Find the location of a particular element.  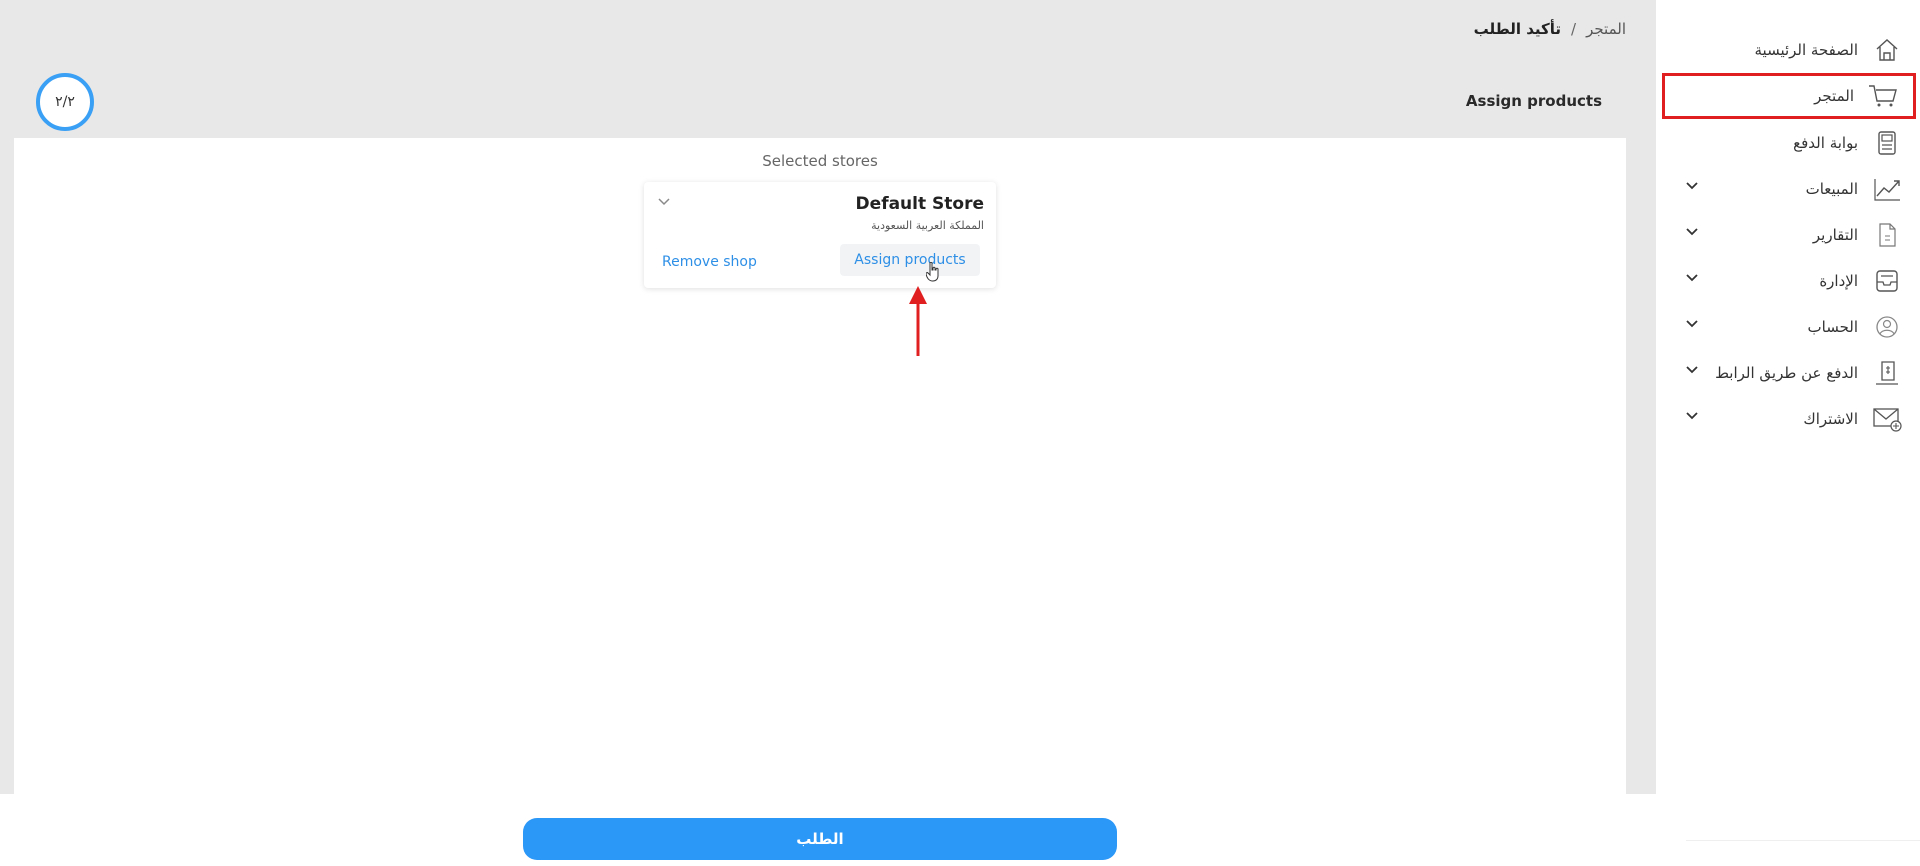

sidebar-item-reports: التقارير is located at coordinates (1788, 235).